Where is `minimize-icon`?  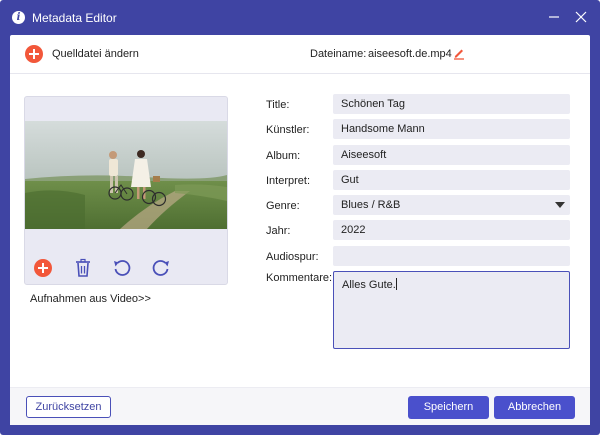
minimize-icon is located at coordinates (554, 17).